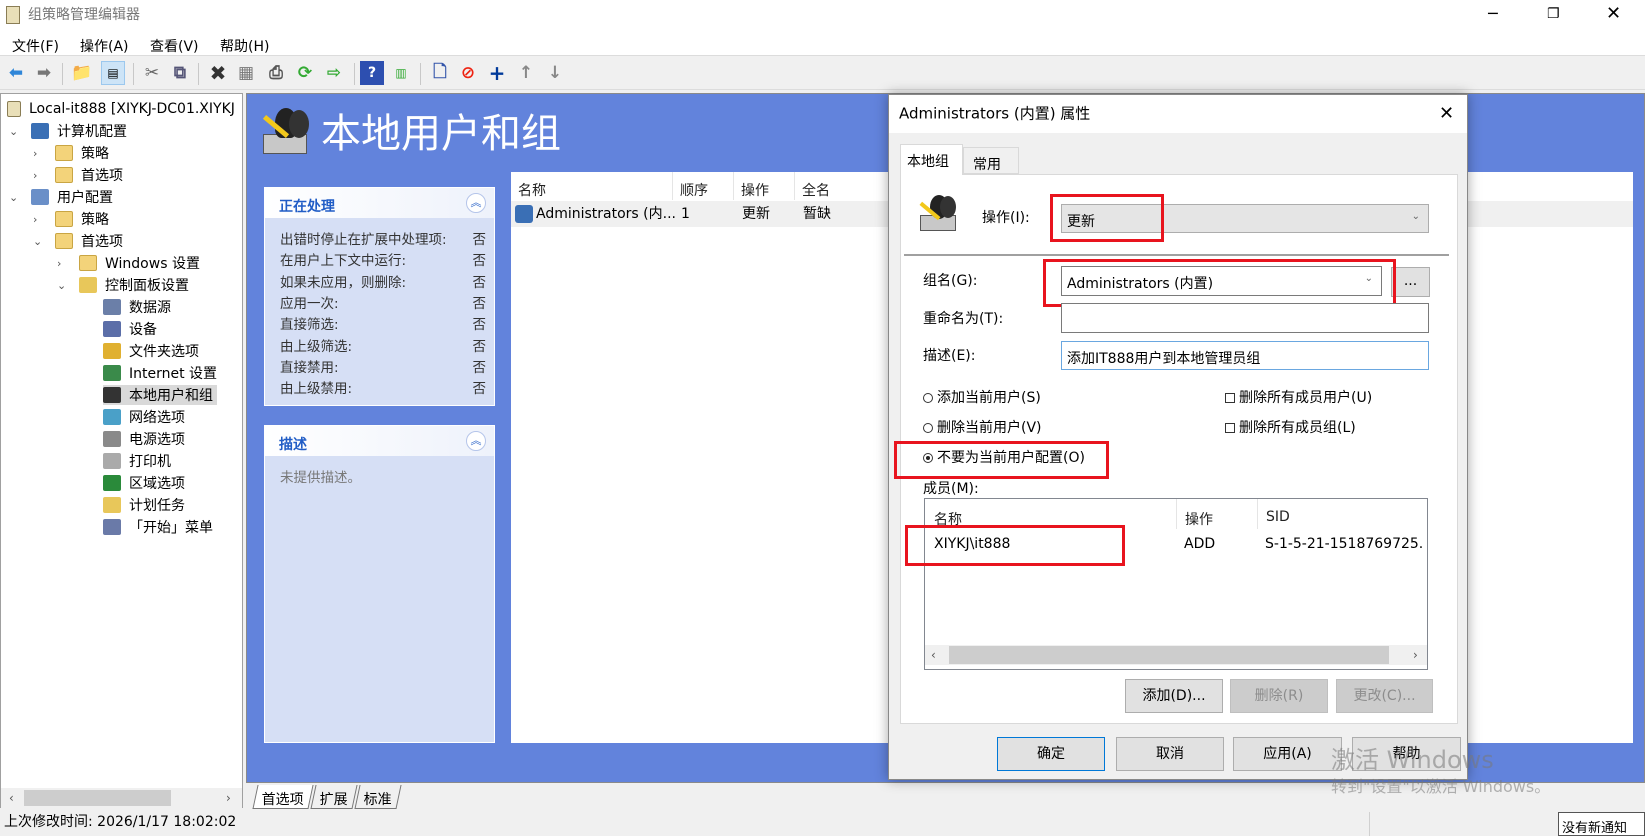 This screenshot has width=1645, height=836. I want to click on refresh-icon: ⟳, so click(305, 73).